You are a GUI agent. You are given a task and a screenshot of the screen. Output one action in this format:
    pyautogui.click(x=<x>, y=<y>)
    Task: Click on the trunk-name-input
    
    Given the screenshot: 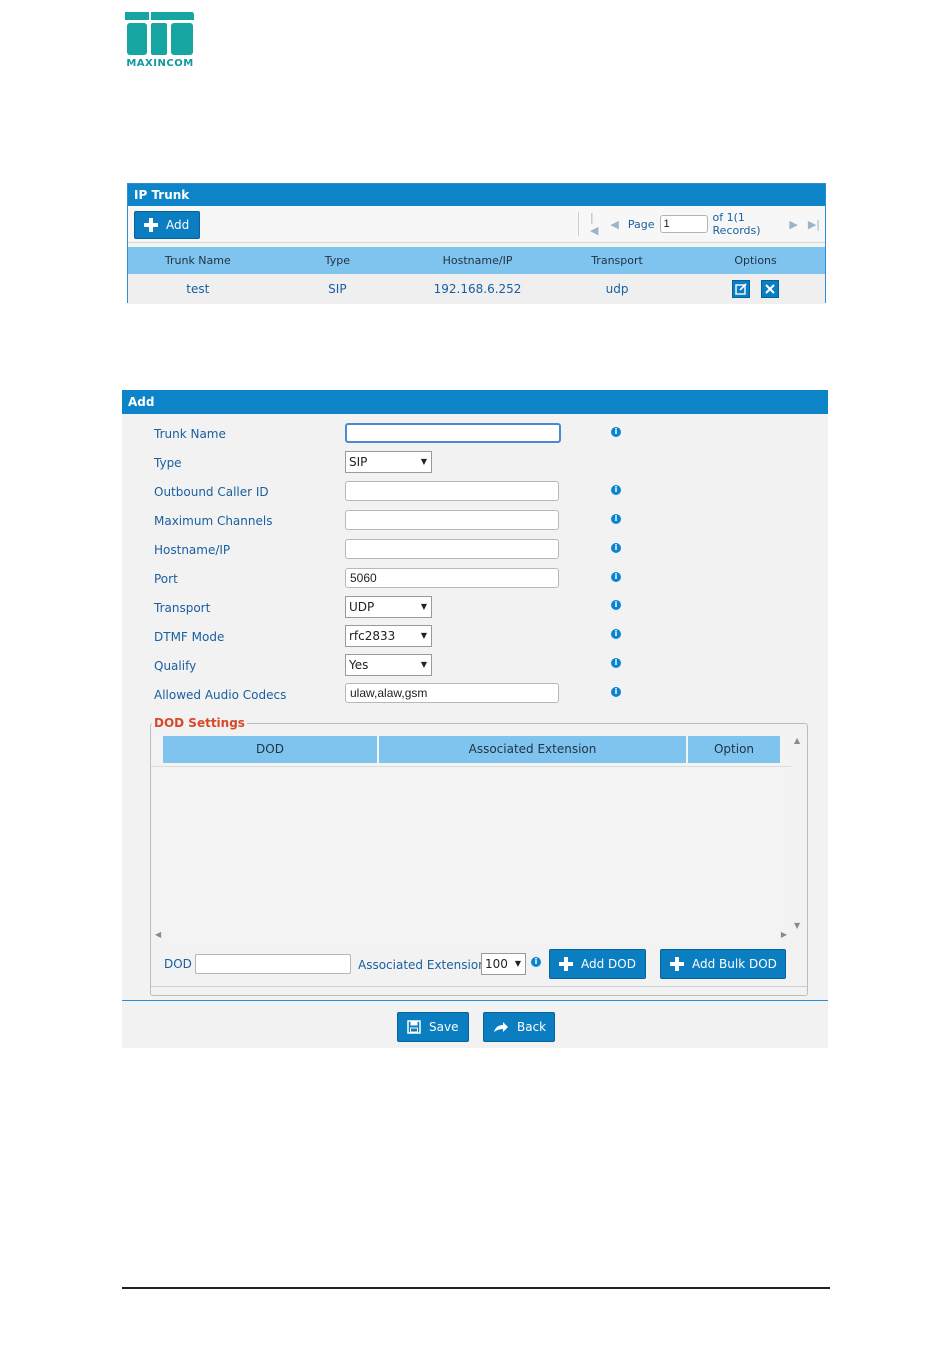 What is the action you would take?
    pyautogui.click(x=453, y=433)
    